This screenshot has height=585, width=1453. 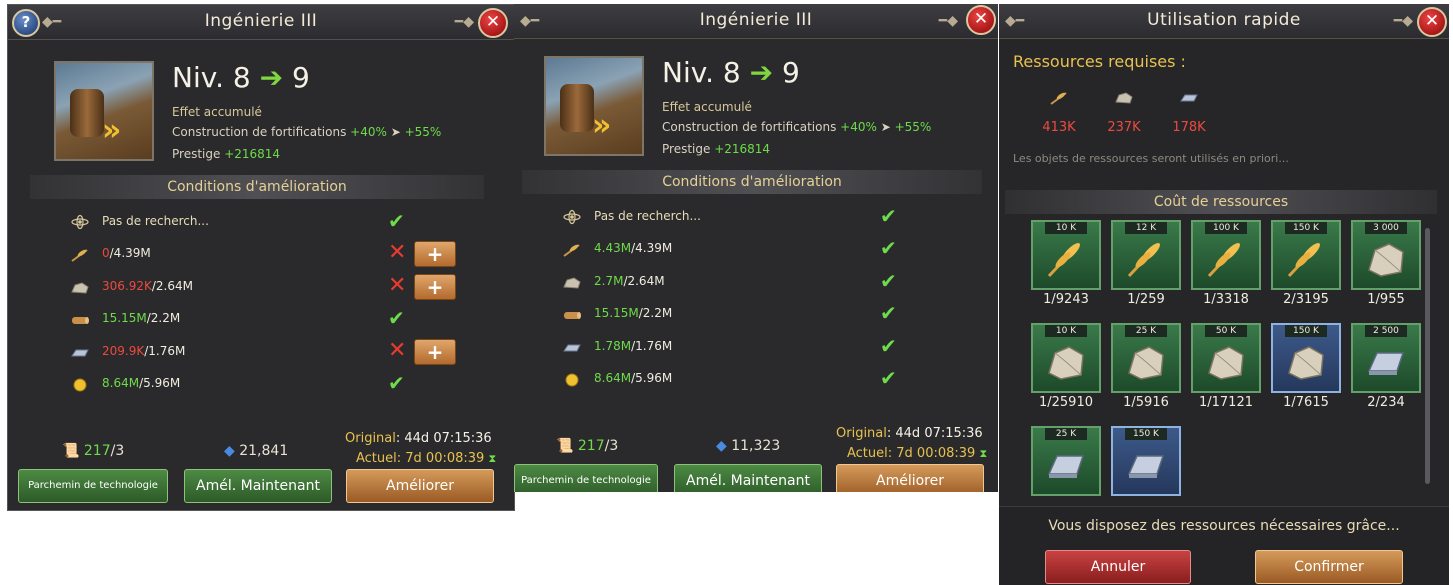 I want to click on gem-value: 11,323, so click(x=756, y=446).